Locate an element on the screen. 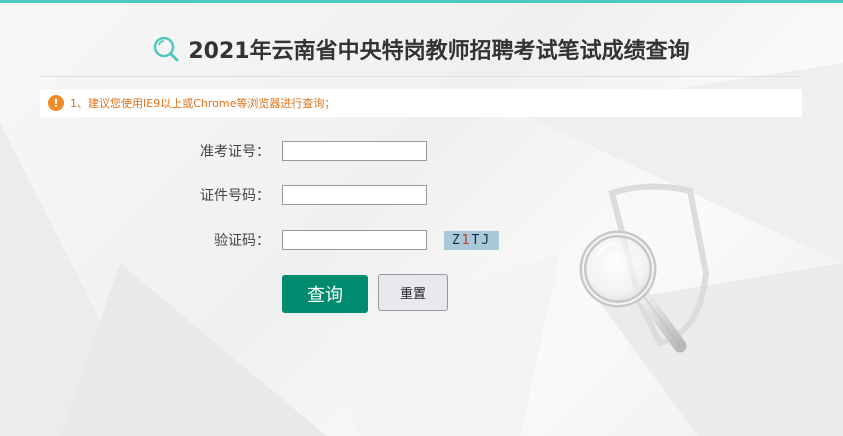 This screenshot has height=436, width=843. warning-icon: ! is located at coordinates (56, 103).